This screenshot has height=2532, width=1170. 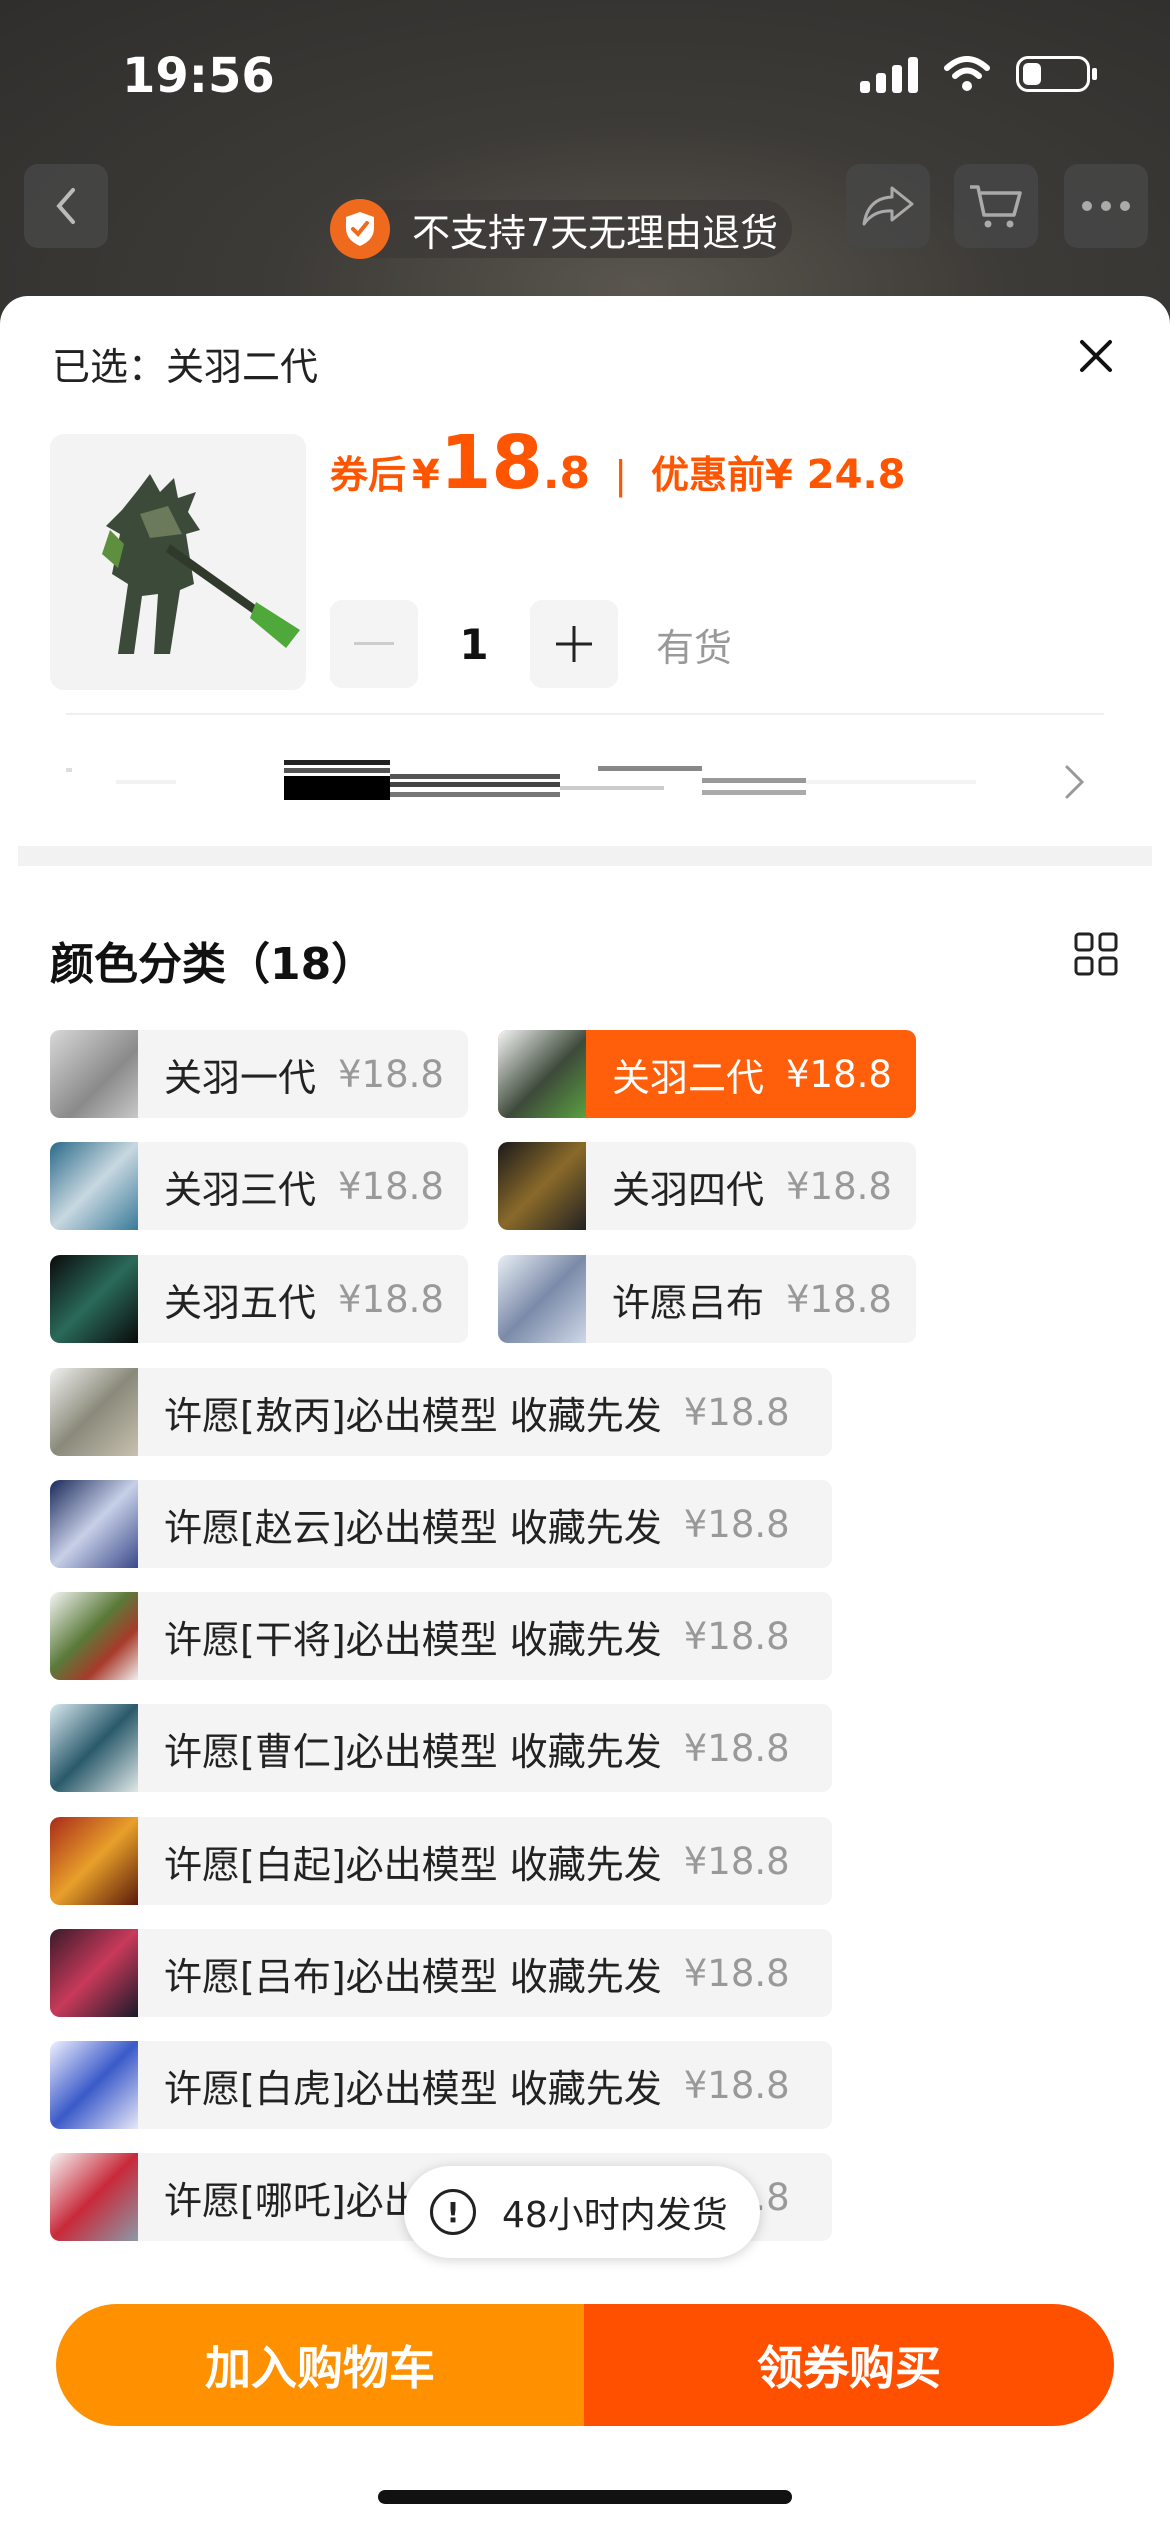 What do you see at coordinates (413, 2088) in the screenshot?
I see `option-name: 许愿[白虎]必出模型 收藏先发` at bounding box center [413, 2088].